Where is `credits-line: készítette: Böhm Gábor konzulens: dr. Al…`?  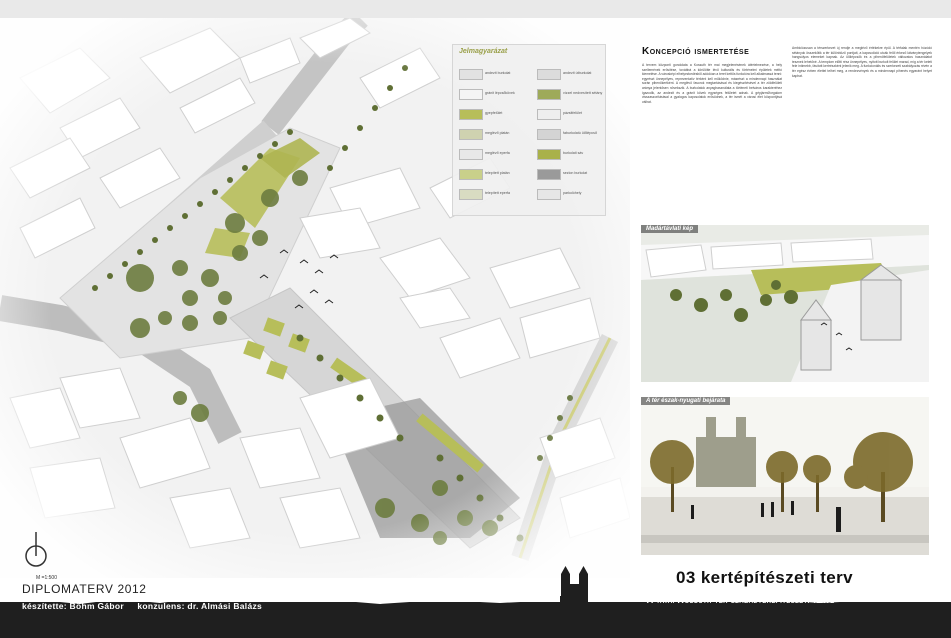
credits-line: készítette: Böhm Gábor konzulens: dr. Al… is located at coordinates (142, 606).